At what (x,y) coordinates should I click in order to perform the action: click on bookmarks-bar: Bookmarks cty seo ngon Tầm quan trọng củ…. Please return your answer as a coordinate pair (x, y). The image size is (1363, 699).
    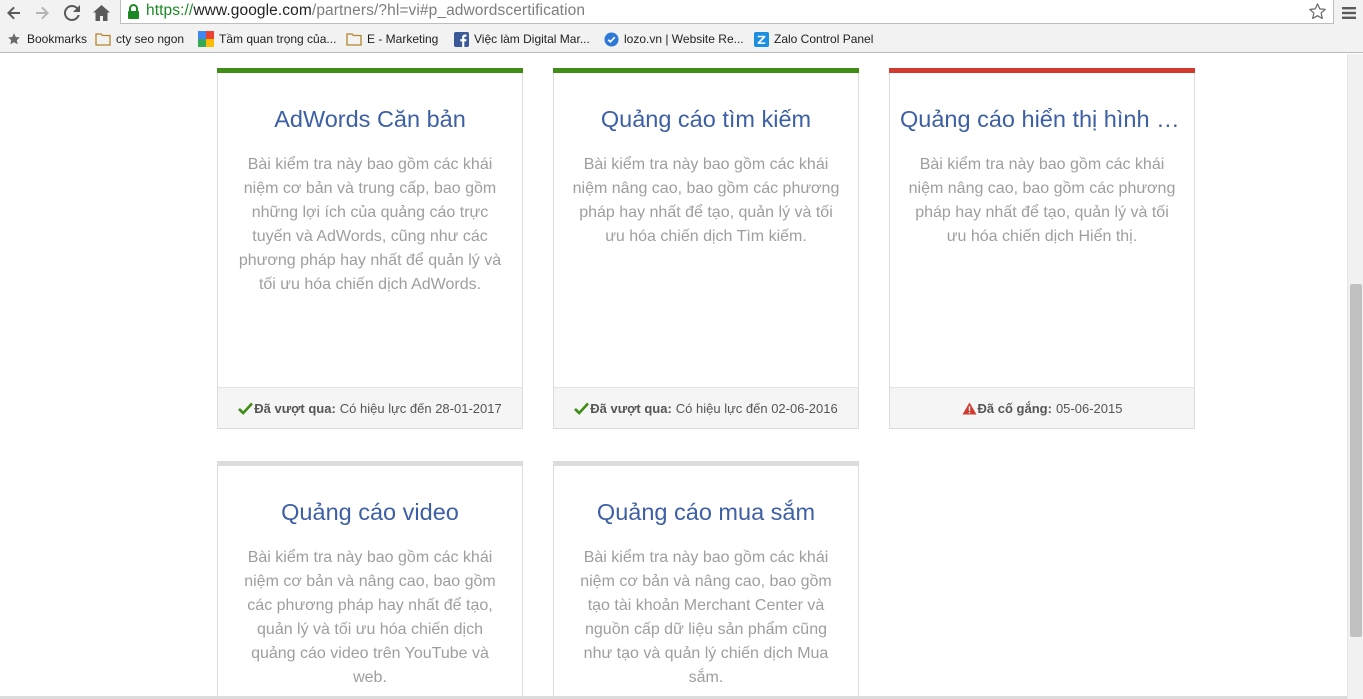
    Looking at the image, I should click on (681, 39).